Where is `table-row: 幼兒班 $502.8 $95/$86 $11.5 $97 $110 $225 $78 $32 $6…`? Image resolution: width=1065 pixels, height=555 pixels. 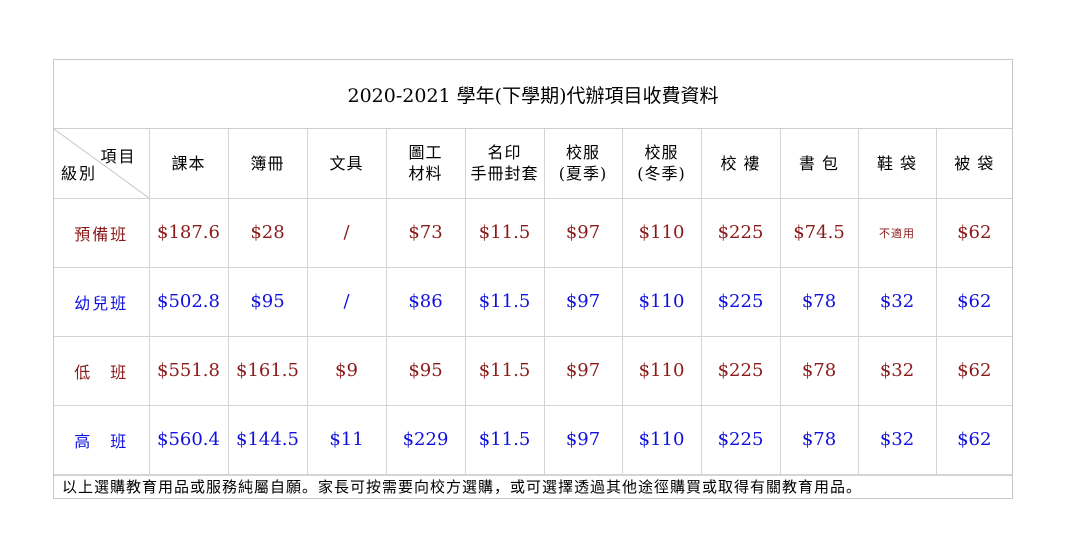 table-row: 幼兒班 $502.8 $95/$86 $11.5 $97 $110 $225 $78 $32 $6… is located at coordinates (533, 301).